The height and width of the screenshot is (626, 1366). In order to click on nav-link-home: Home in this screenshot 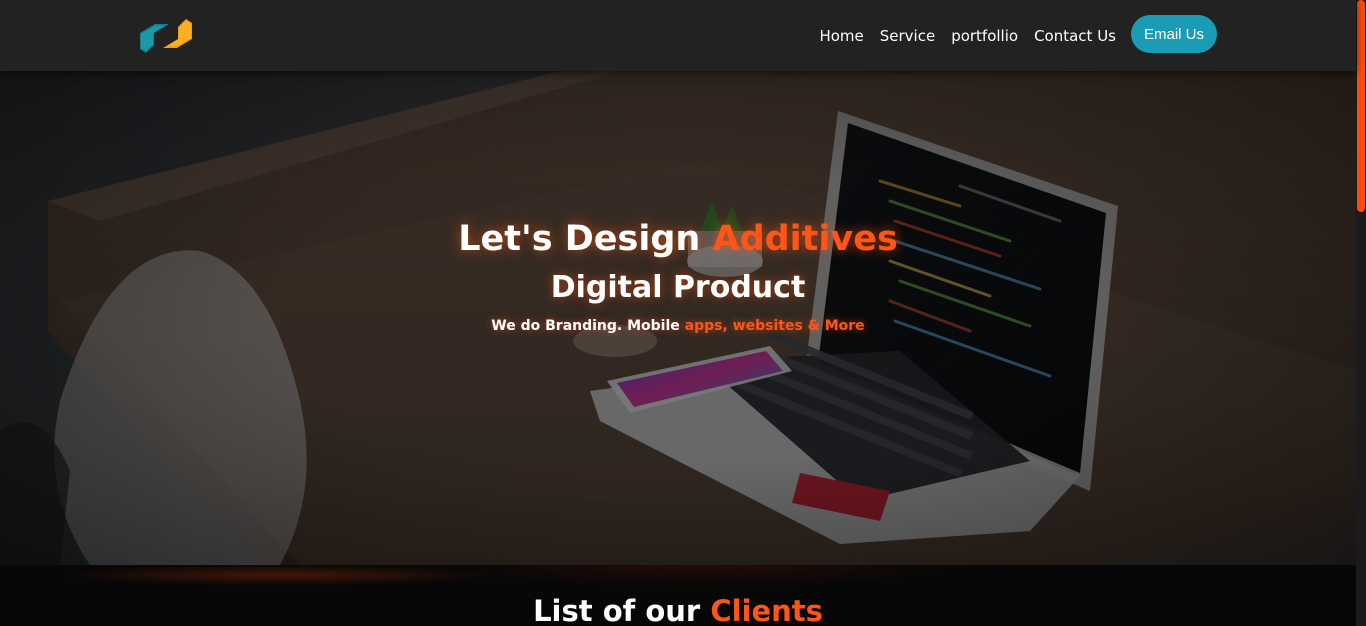, I will do `click(841, 36)`.